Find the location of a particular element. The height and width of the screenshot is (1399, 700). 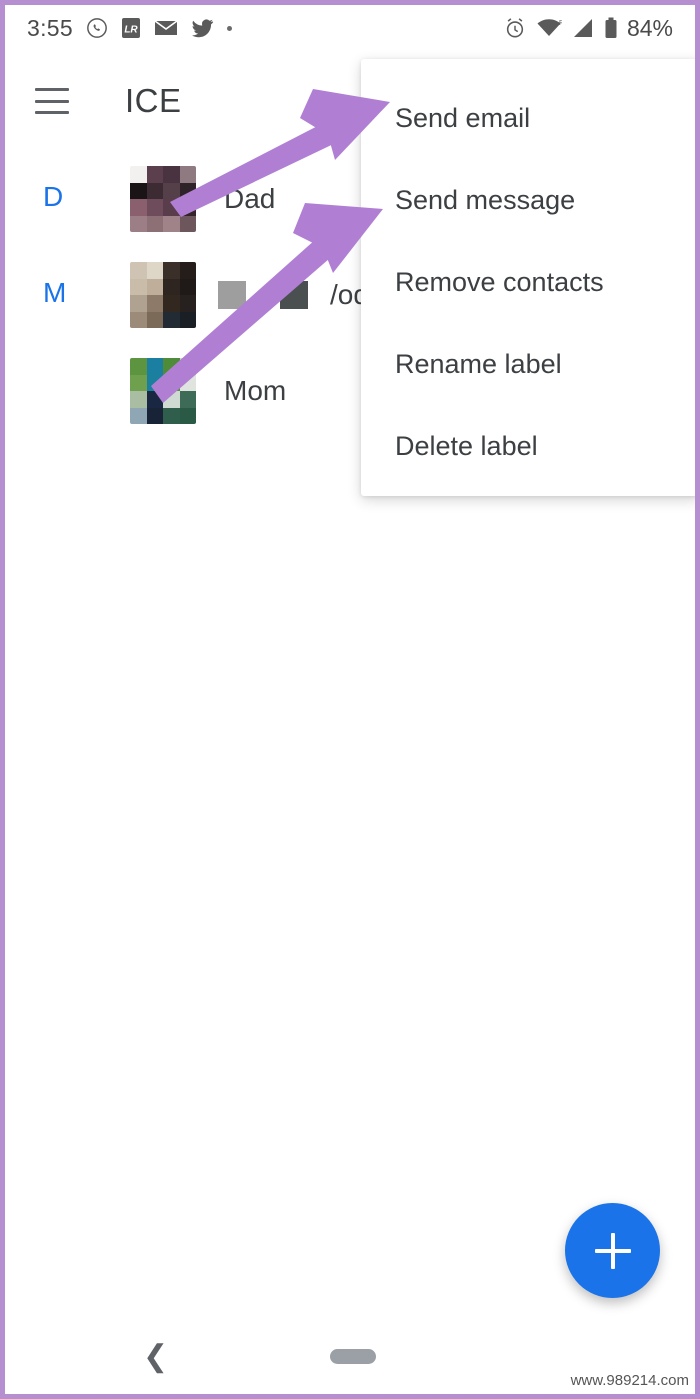

svg-text: LR is located at coordinates (131, 30).